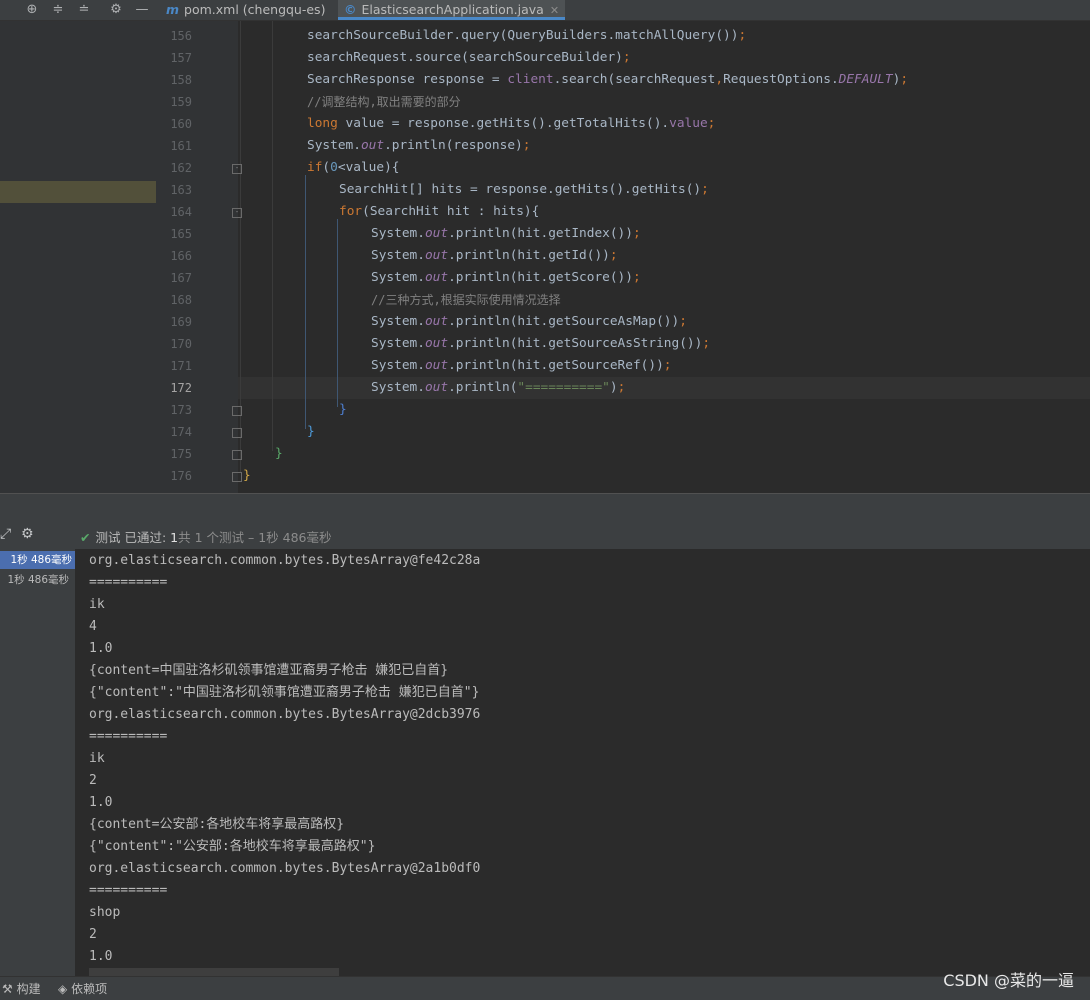  I want to click on dependencies-tab: ◈ 依赖项, so click(82, 988).